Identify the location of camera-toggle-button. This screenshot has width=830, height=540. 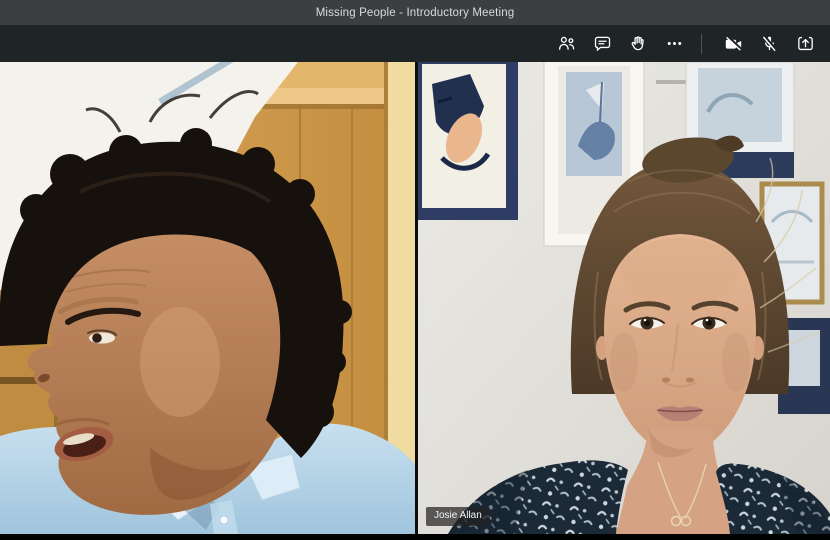
(733, 43).